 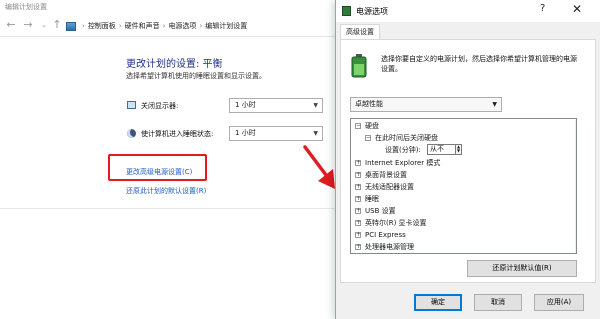 I want to click on tree-item-label: PCI Express, so click(x=385, y=235).